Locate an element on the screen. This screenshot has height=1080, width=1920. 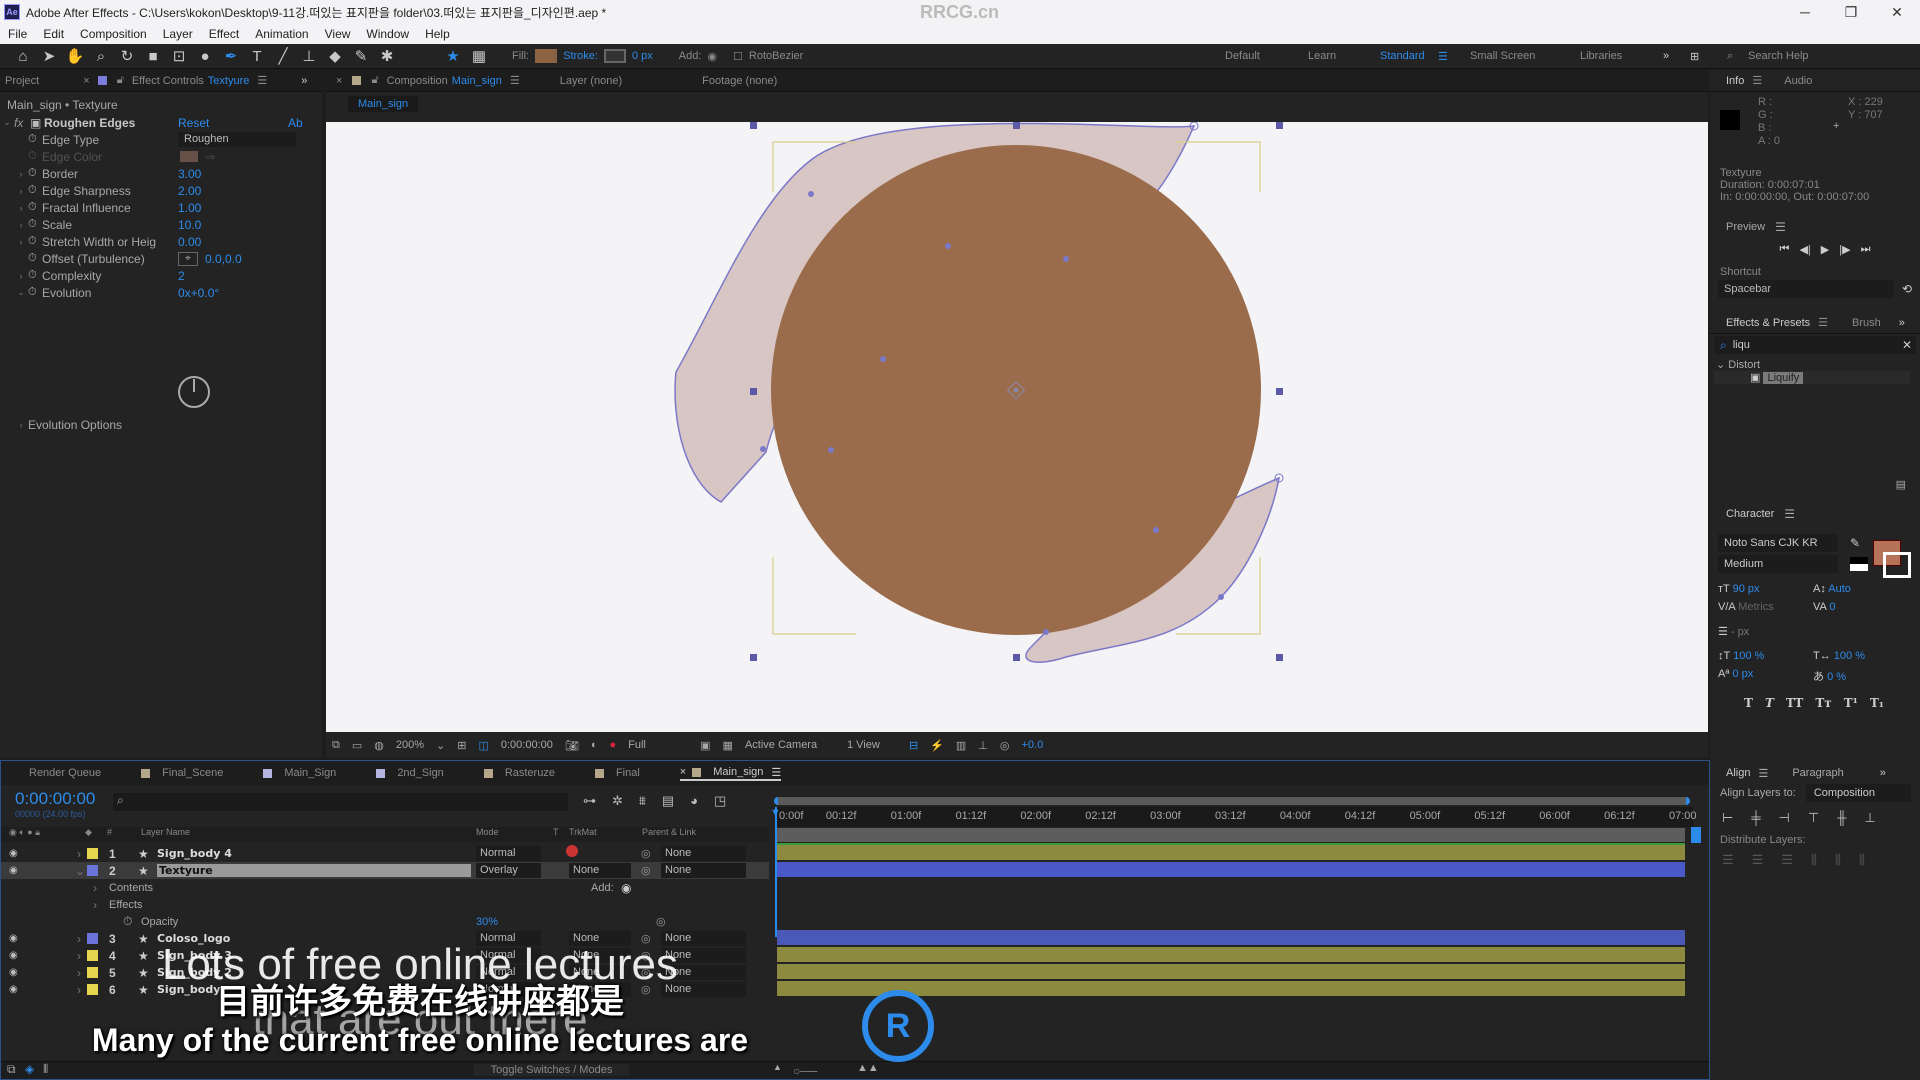
offset-value: 0.0,0.0 is located at coordinates (223, 259).